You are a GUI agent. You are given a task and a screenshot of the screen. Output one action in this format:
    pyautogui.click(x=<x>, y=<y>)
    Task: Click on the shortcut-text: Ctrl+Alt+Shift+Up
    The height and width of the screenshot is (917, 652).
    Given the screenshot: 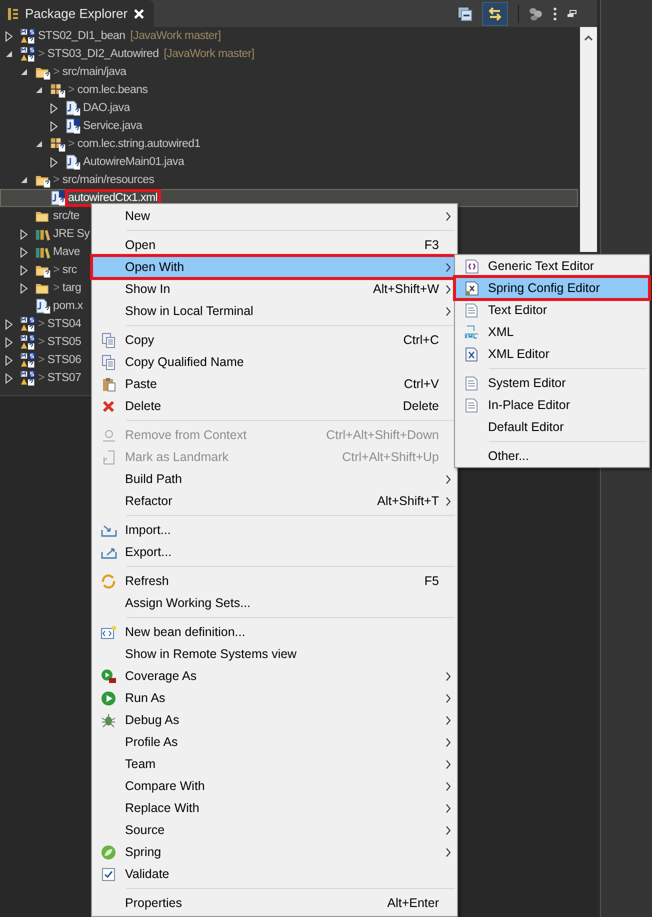 What is the action you would take?
    pyautogui.click(x=390, y=457)
    